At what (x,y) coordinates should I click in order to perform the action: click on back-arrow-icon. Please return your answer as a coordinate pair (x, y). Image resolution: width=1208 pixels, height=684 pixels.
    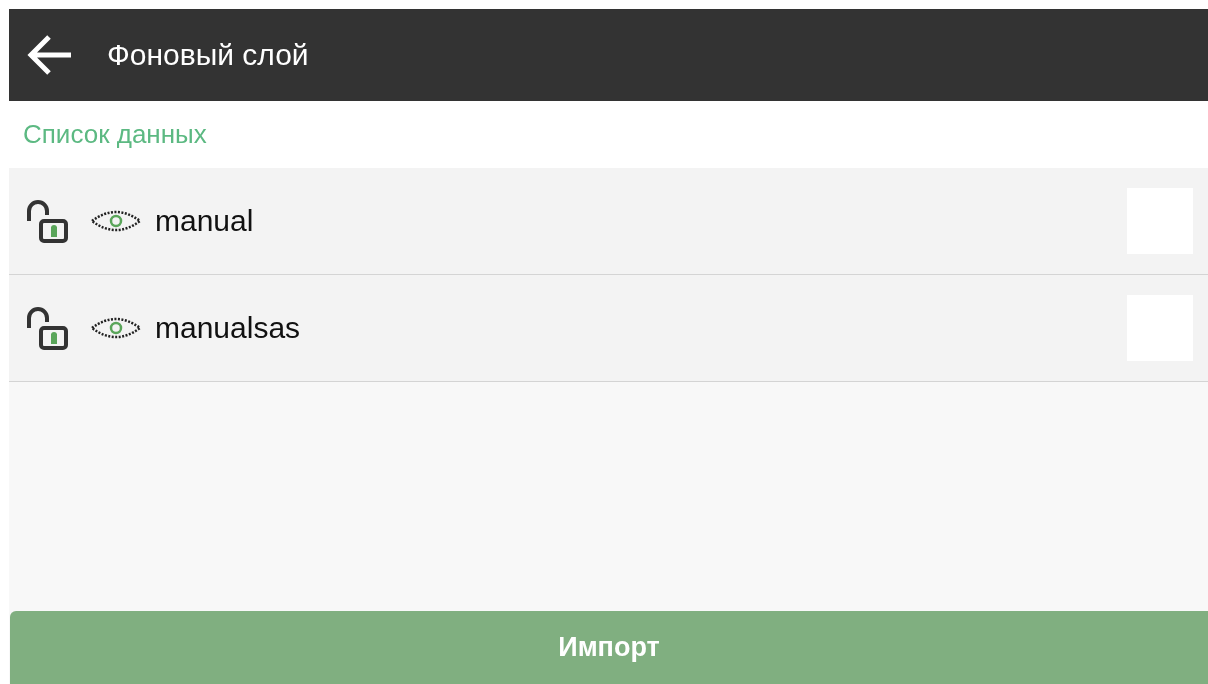
    Looking at the image, I should click on (50, 55).